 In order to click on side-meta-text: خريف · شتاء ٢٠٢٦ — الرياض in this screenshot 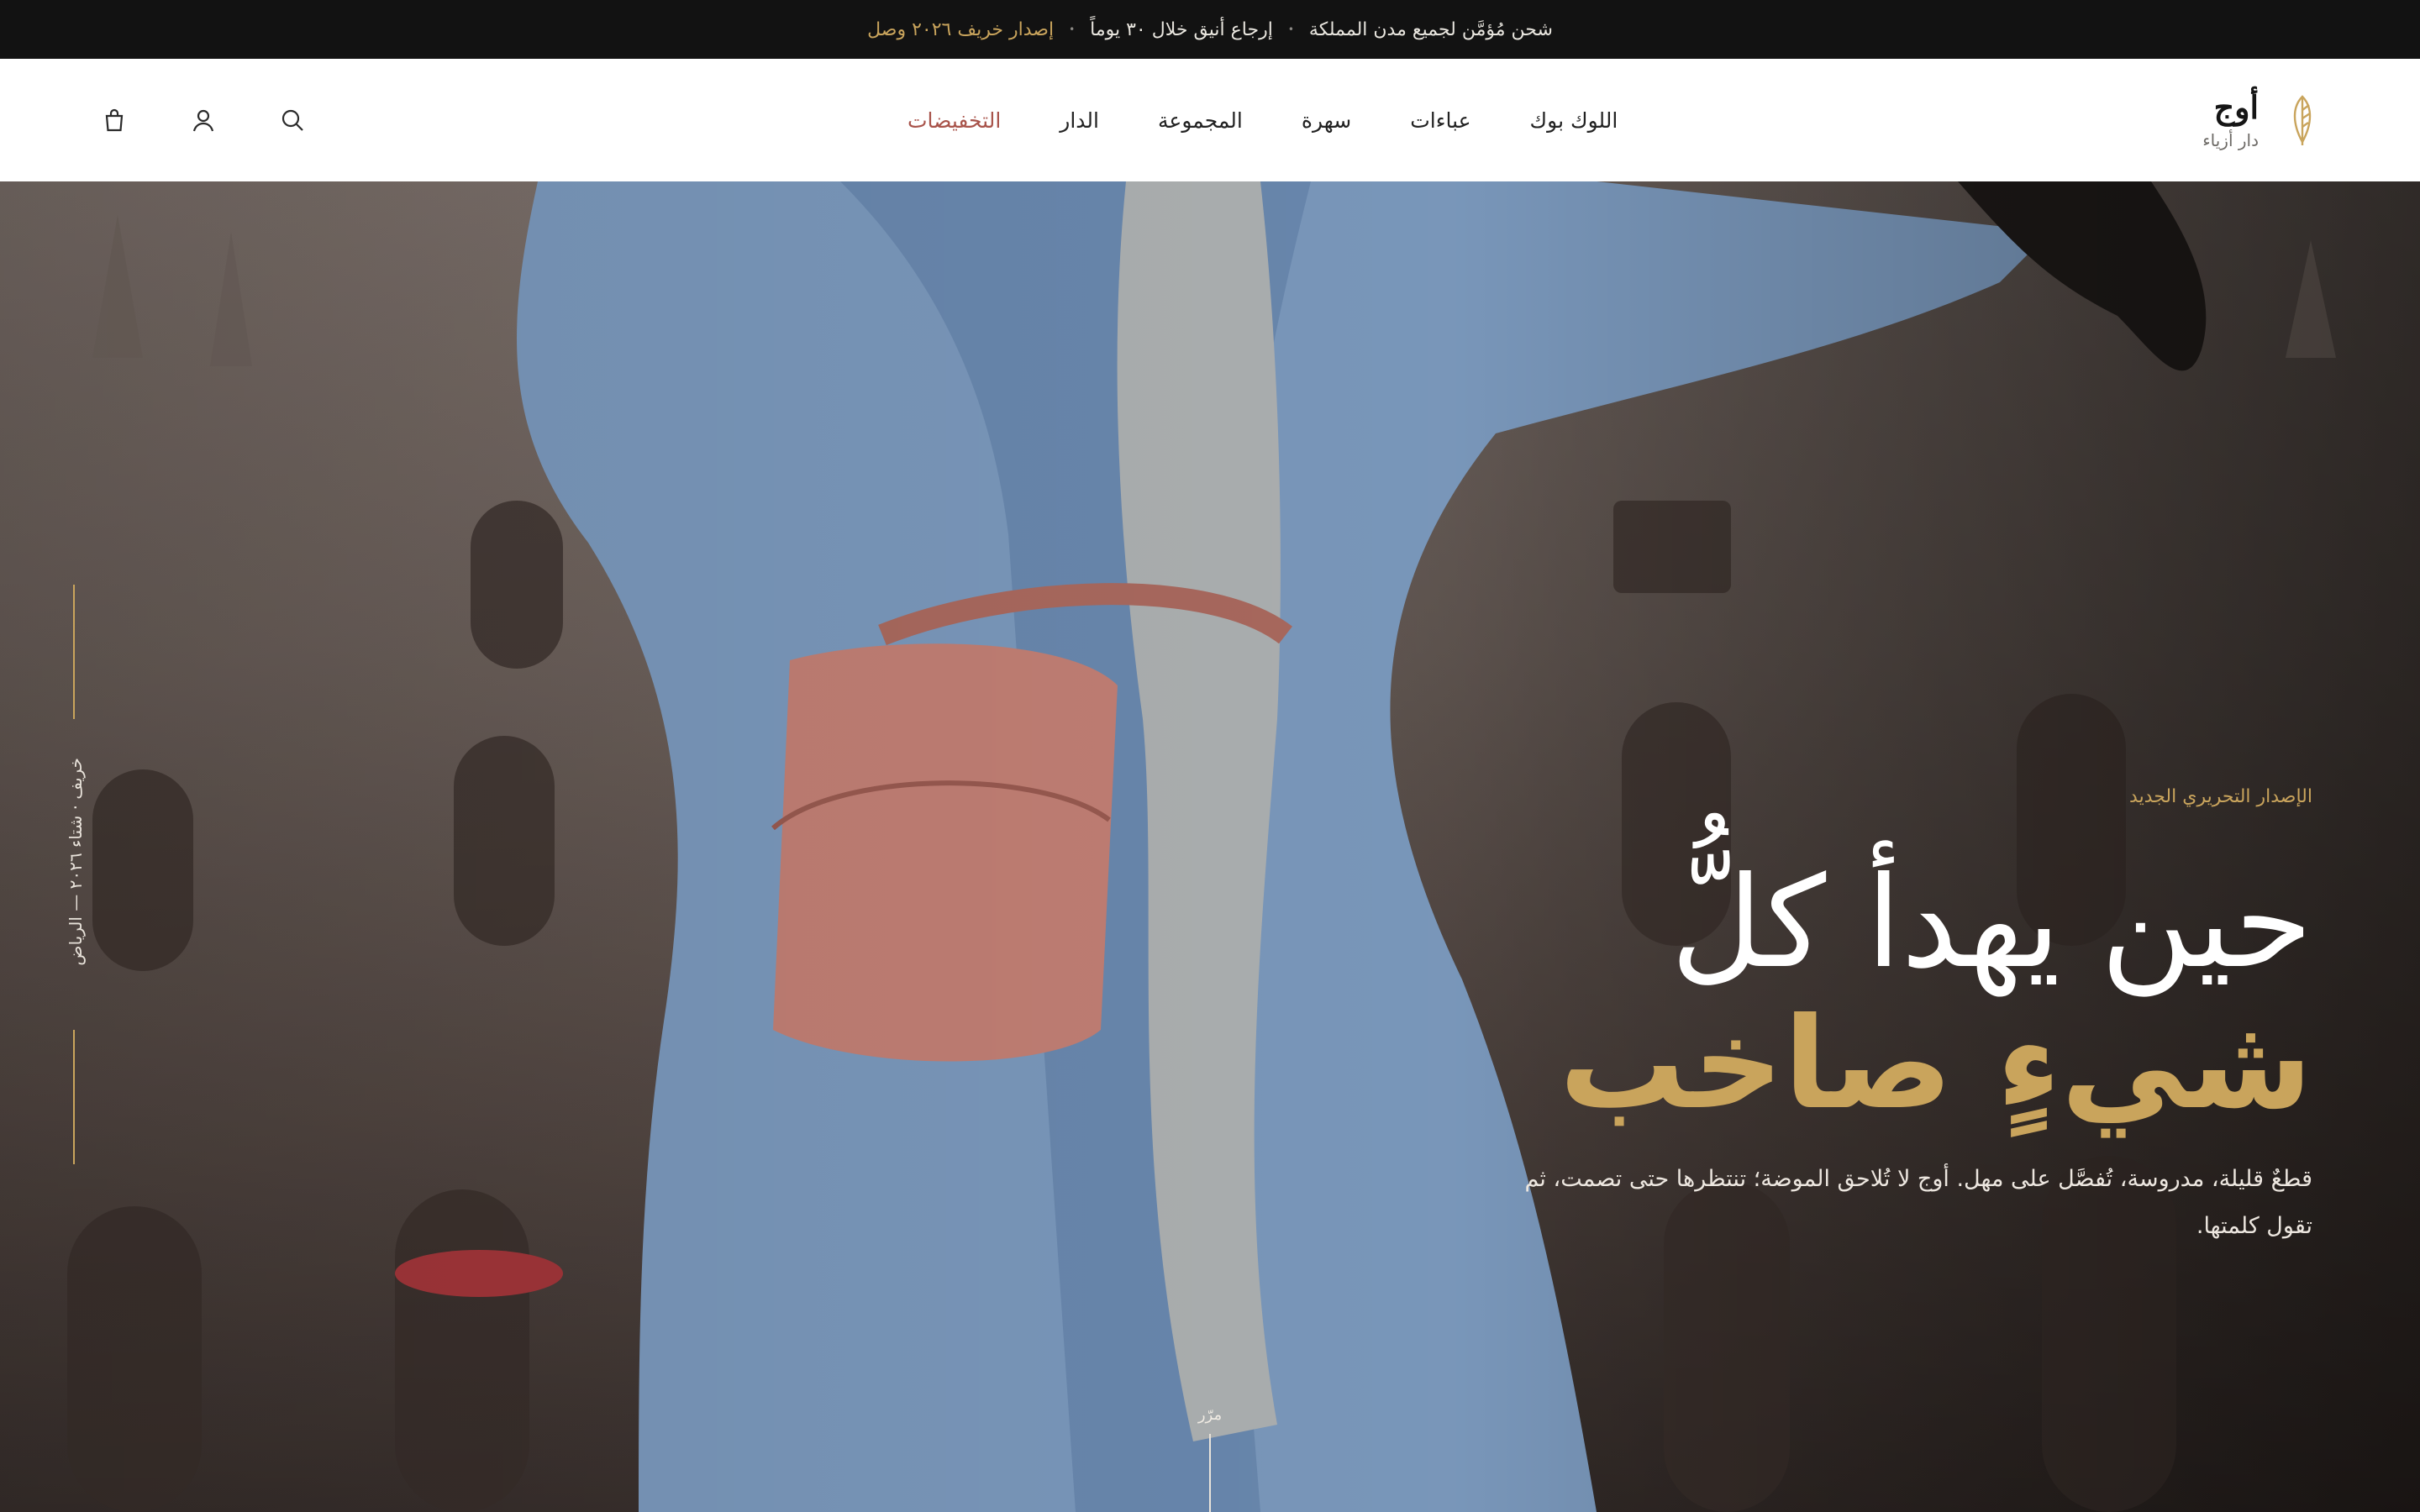, I will do `click(76, 862)`.